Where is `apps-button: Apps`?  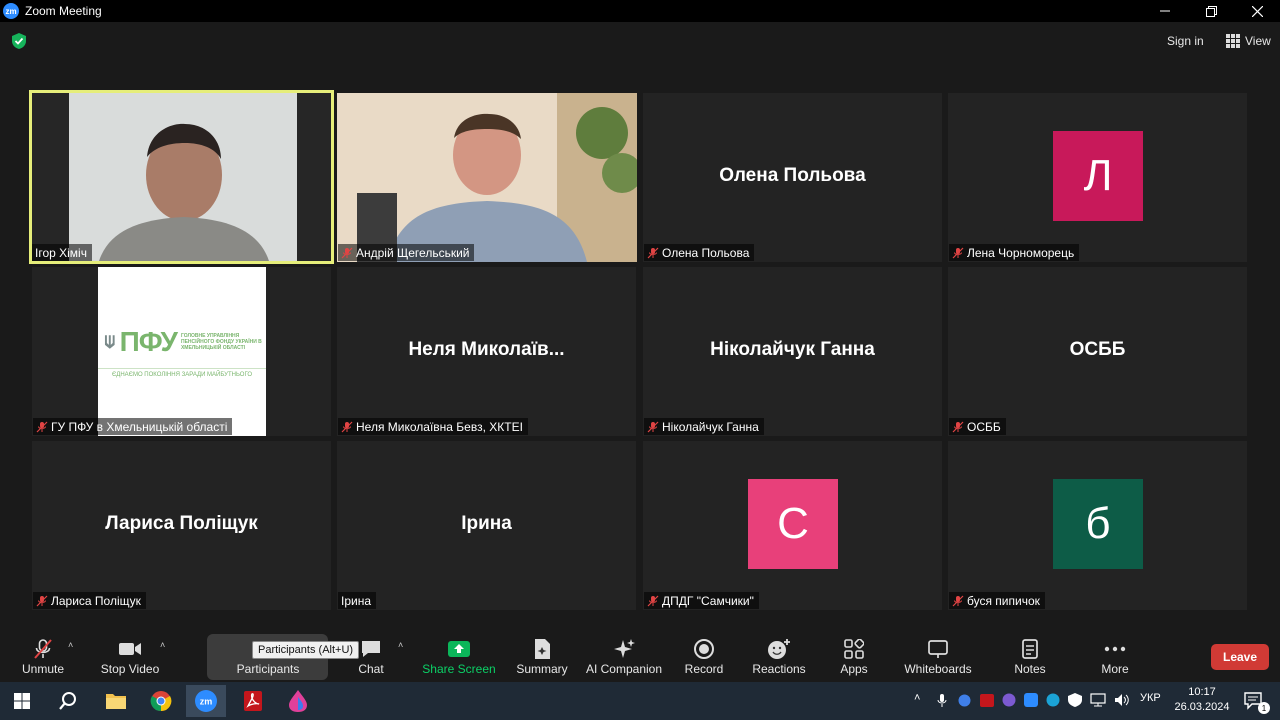
apps-button: Apps is located at coordinates (854, 657).